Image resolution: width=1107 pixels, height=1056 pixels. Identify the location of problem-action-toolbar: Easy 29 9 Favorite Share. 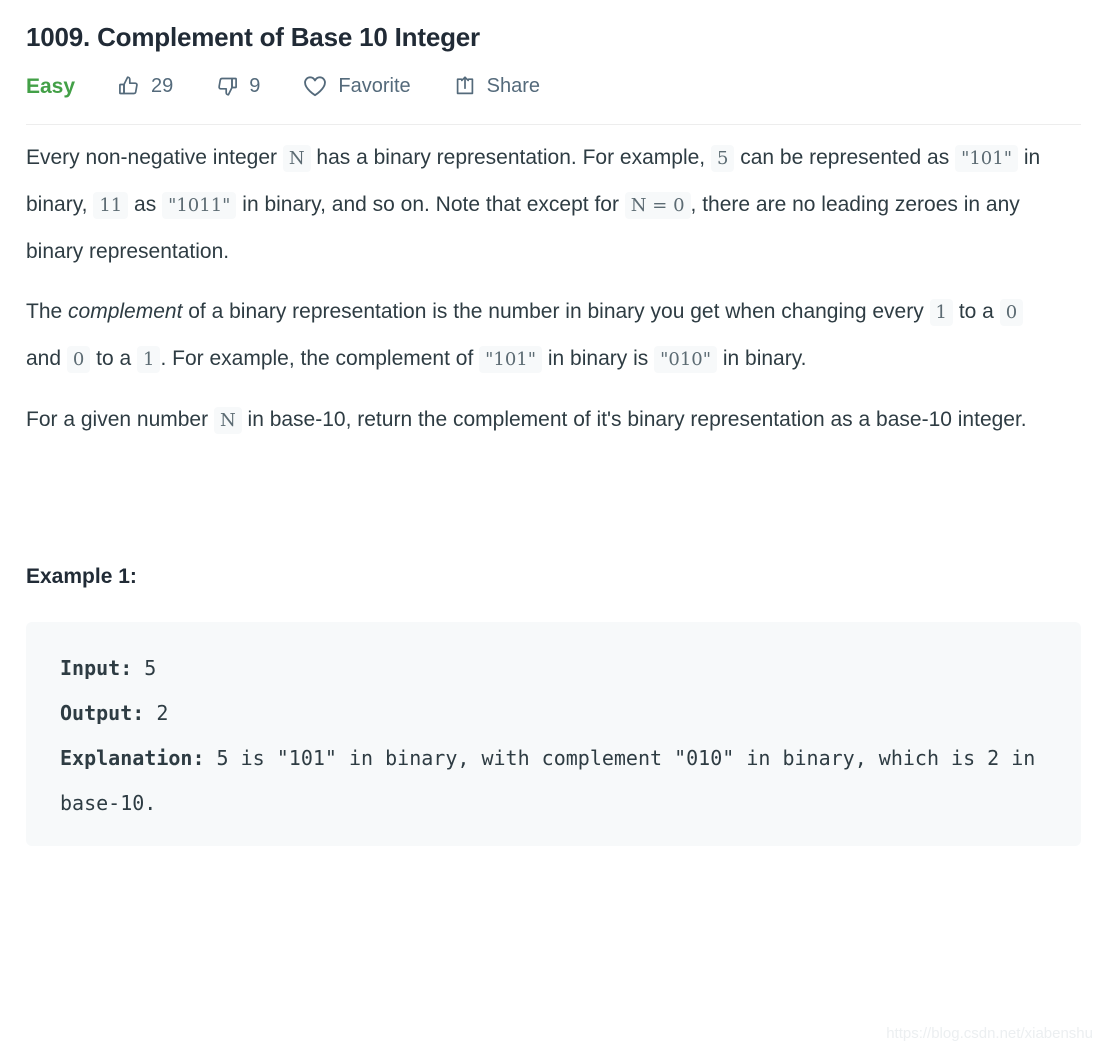
(553, 86).